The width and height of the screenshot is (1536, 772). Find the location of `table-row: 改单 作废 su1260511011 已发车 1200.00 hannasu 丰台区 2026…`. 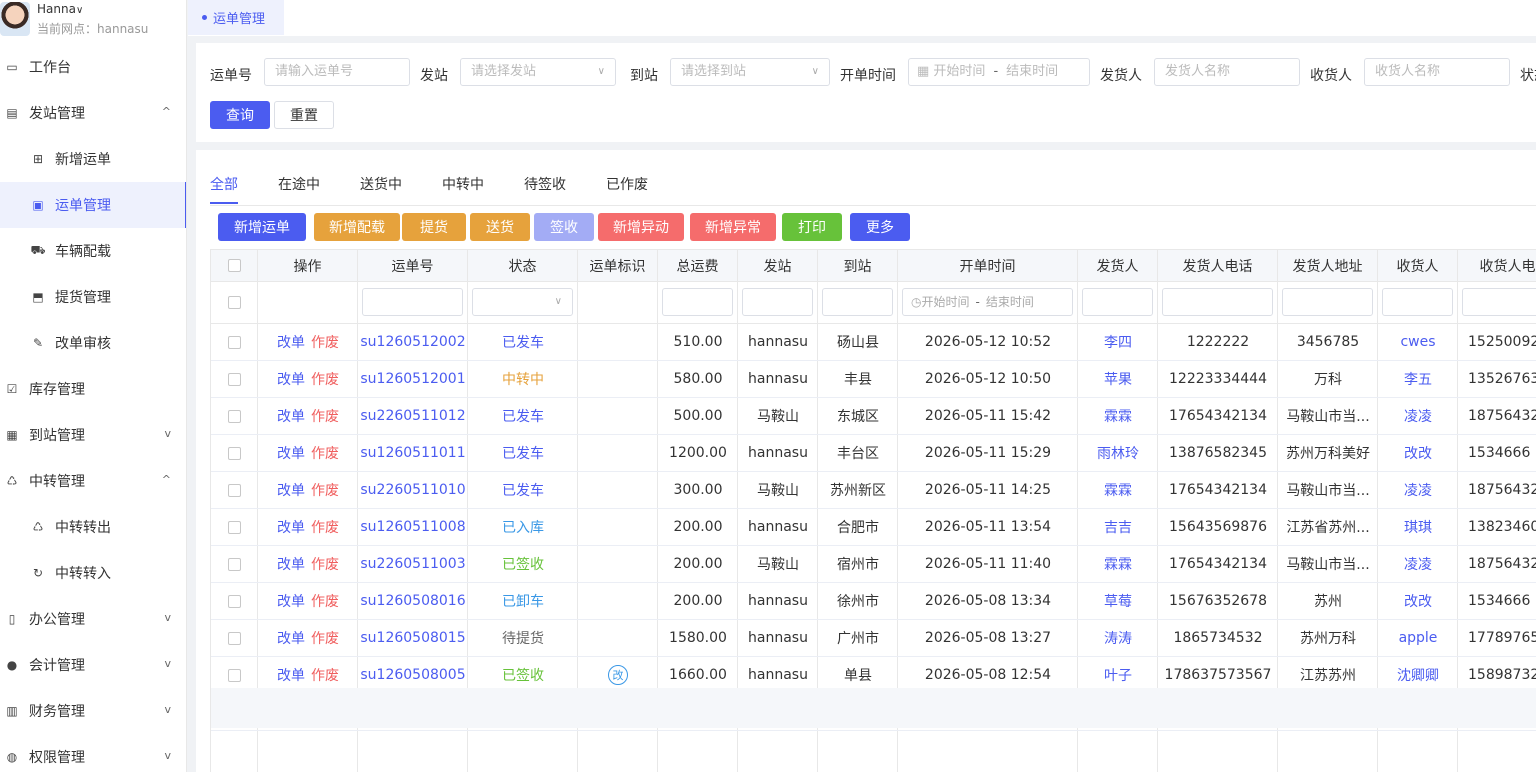

table-row: 改单 作废 su1260511011 已发车 1200.00 hannasu 丰台区 2026… is located at coordinates (873, 453).